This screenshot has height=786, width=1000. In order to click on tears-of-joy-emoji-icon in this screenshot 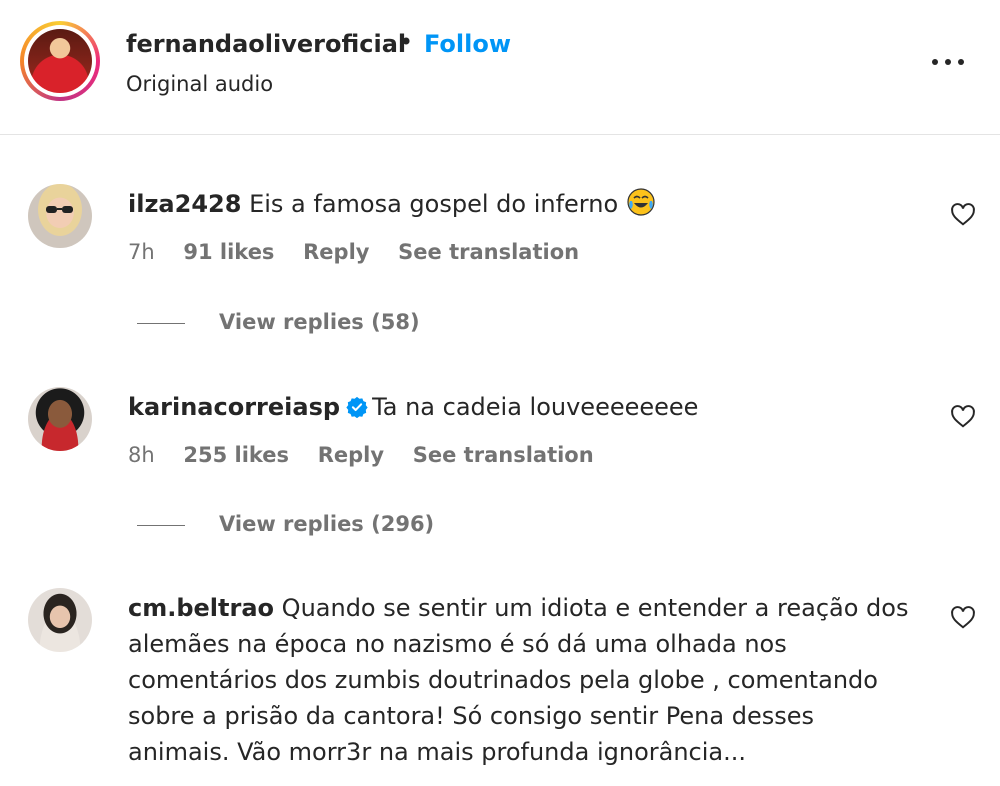, I will do `click(641, 202)`.